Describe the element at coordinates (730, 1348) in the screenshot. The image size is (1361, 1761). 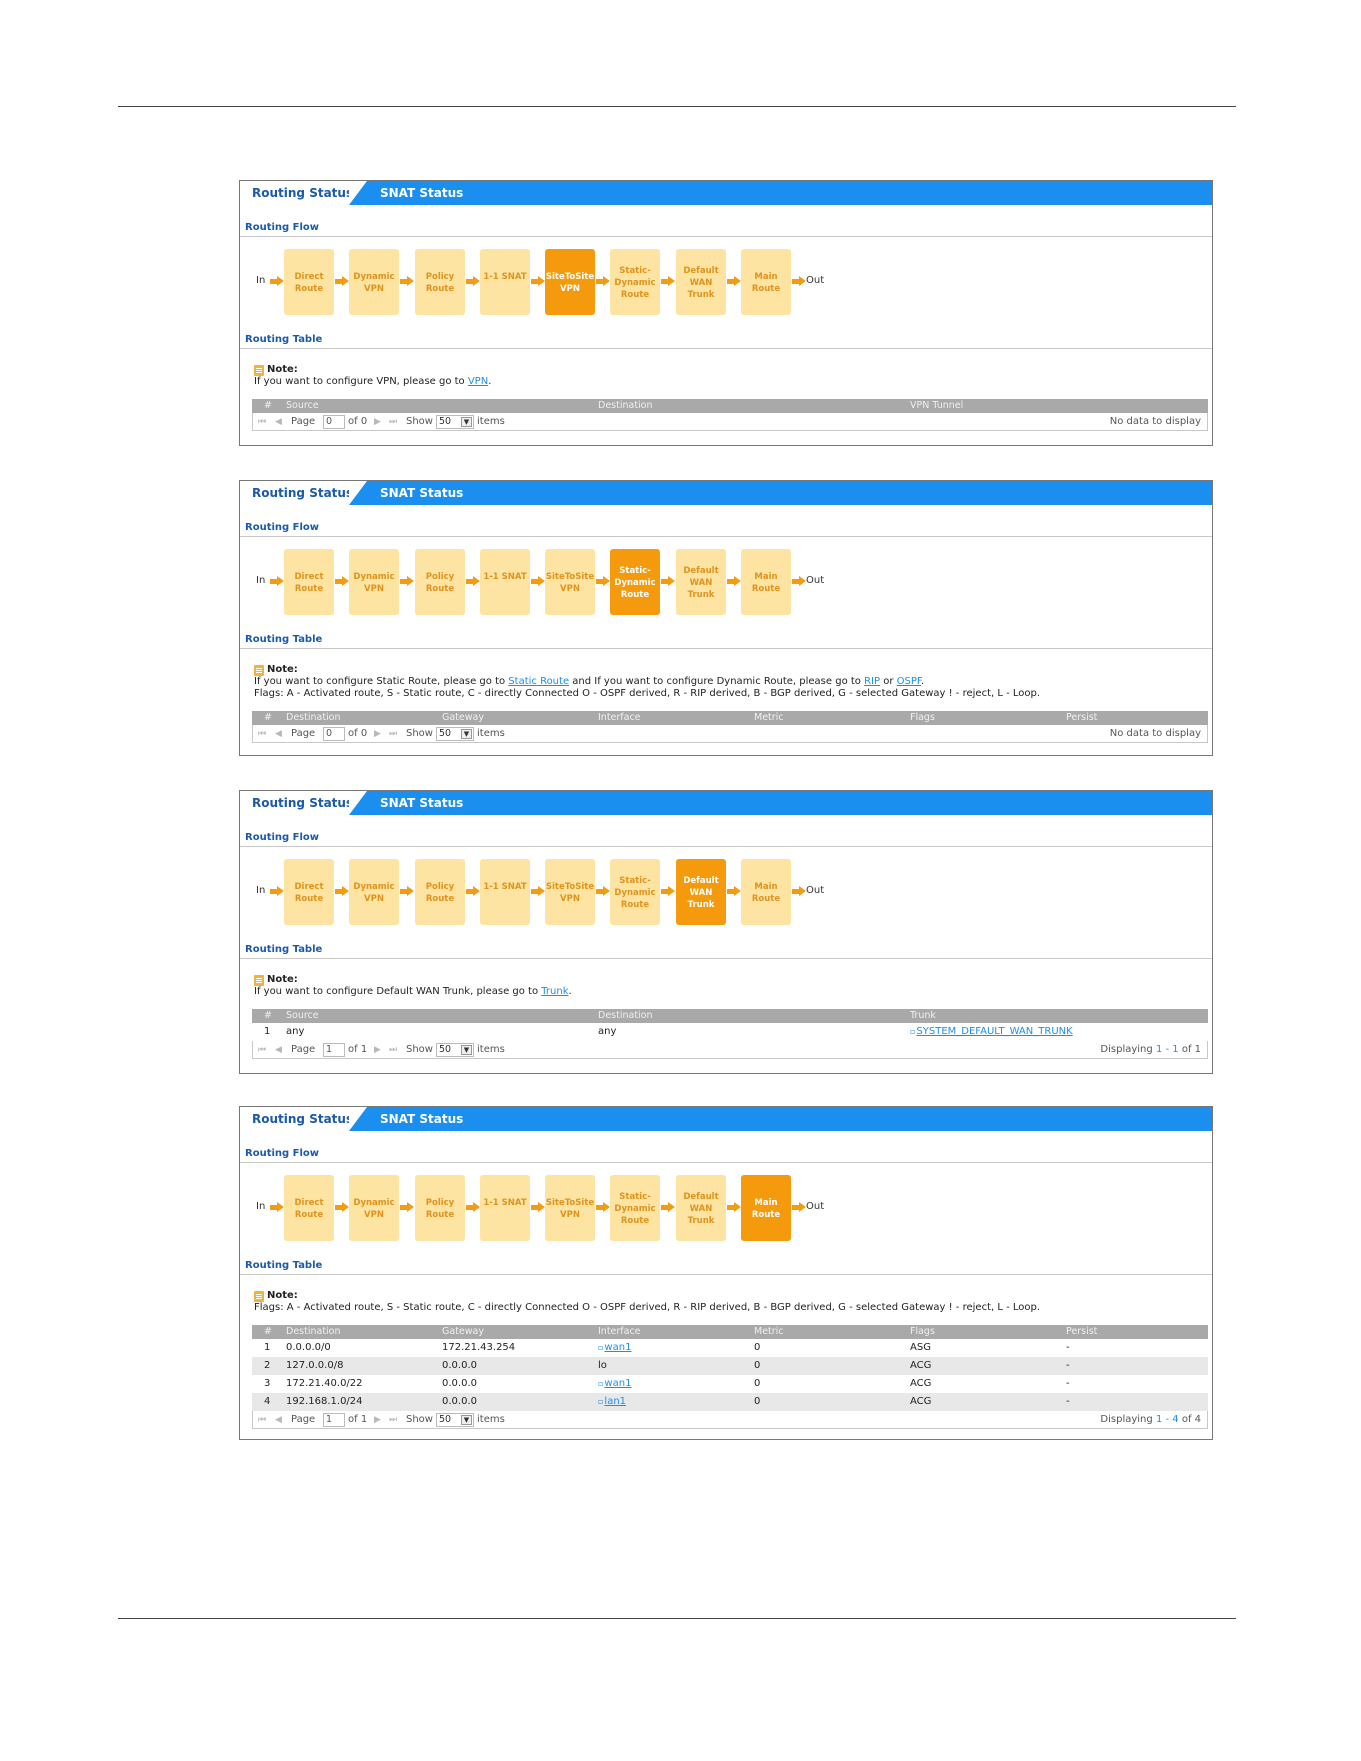
I see `table-row: 1 0.0.0.0/0 172.21.43.254 ▫wan1 0 ASG -` at that location.